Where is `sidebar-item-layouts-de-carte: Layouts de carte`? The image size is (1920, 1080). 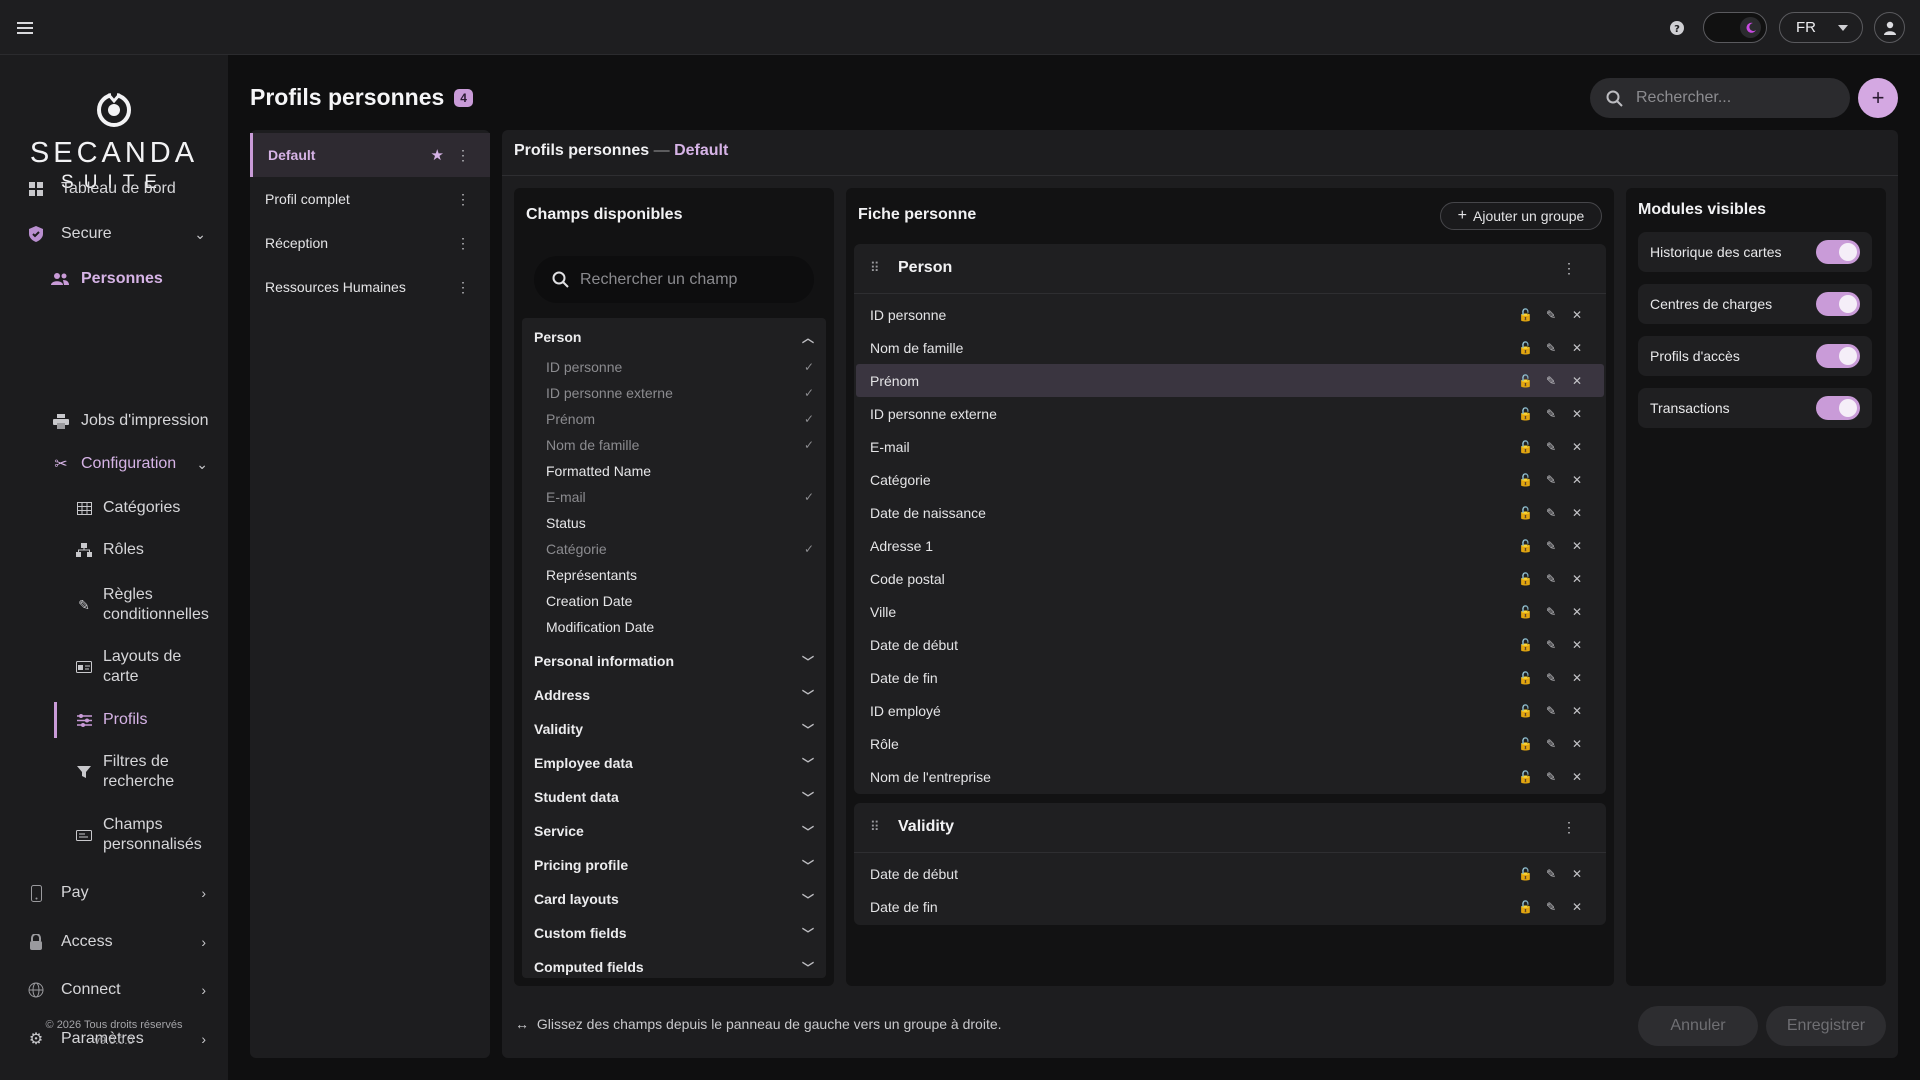 sidebar-item-layouts-de-carte: Layouts de carte is located at coordinates (114, 667).